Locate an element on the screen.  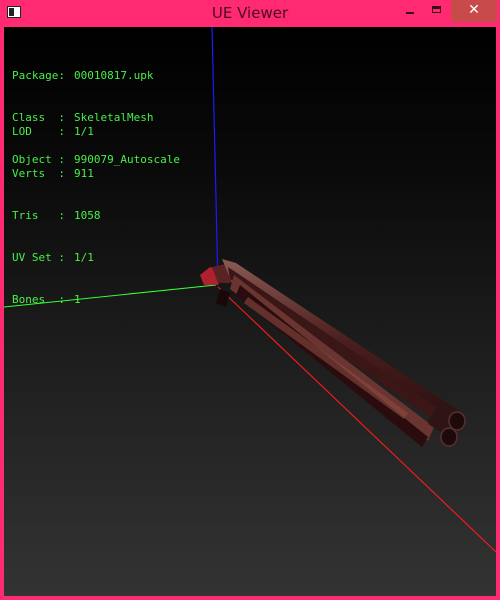
minimize-icon is located at coordinates (410, 13).